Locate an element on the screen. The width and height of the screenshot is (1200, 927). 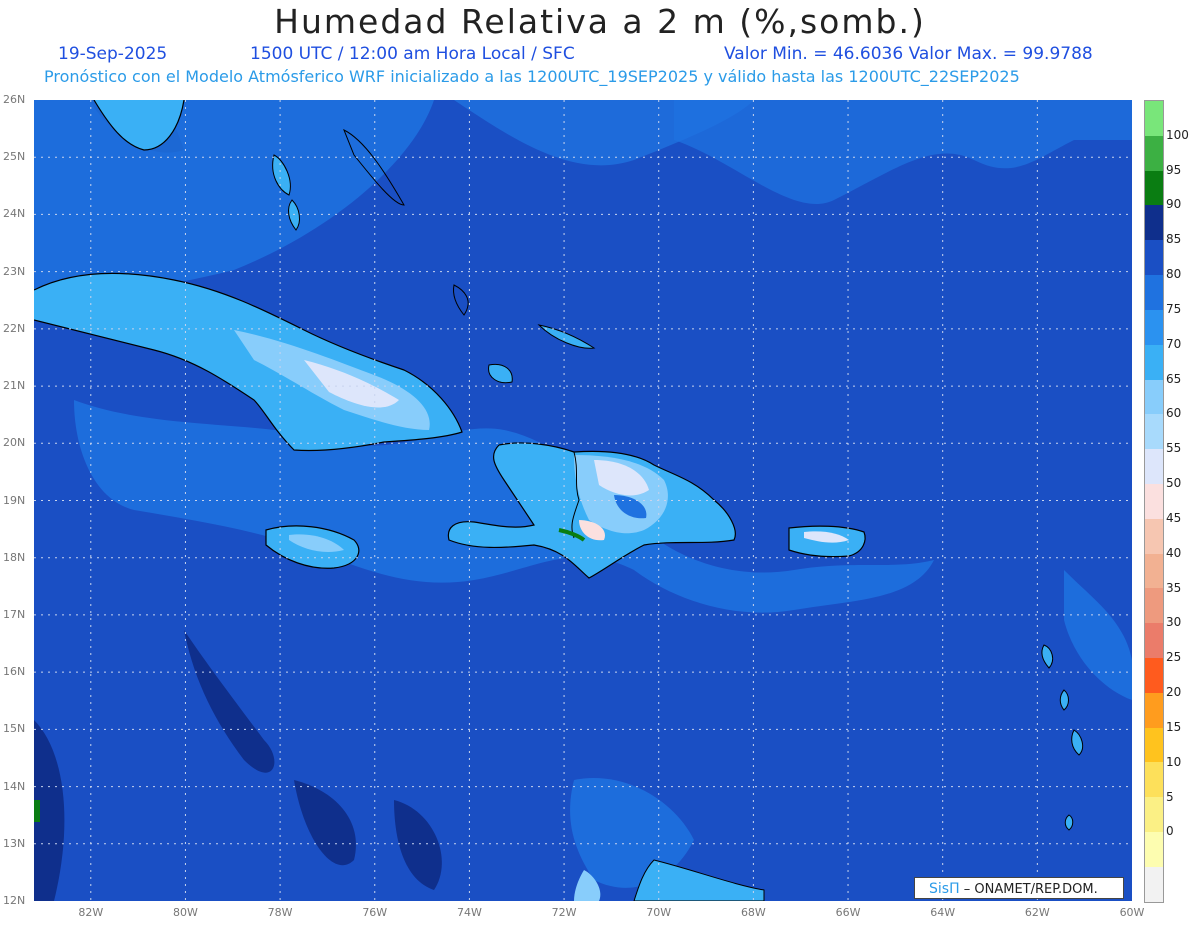
colorbar-label: 90 is located at coordinates (1174, 204).